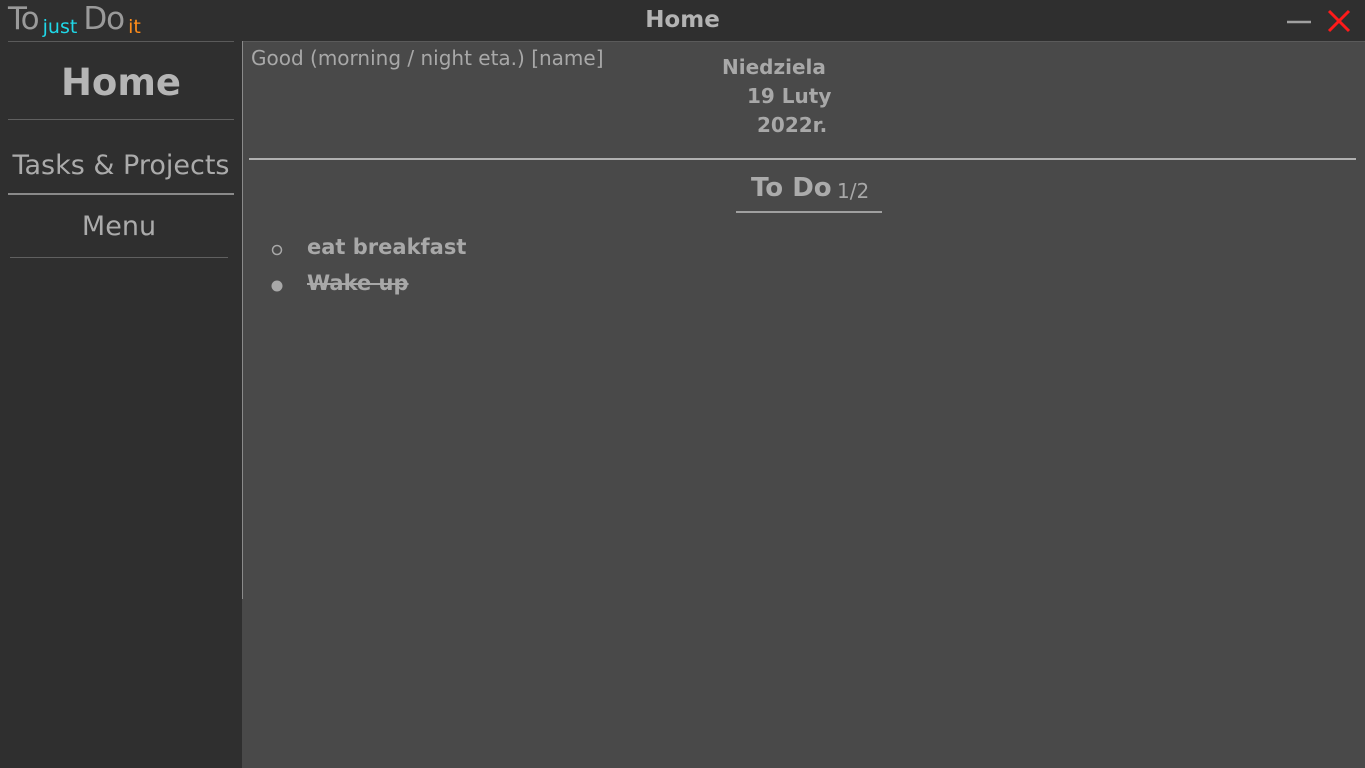  What do you see at coordinates (121, 166) in the screenshot?
I see `sidebar-item-tasks-projects: Tasks & Projects` at bounding box center [121, 166].